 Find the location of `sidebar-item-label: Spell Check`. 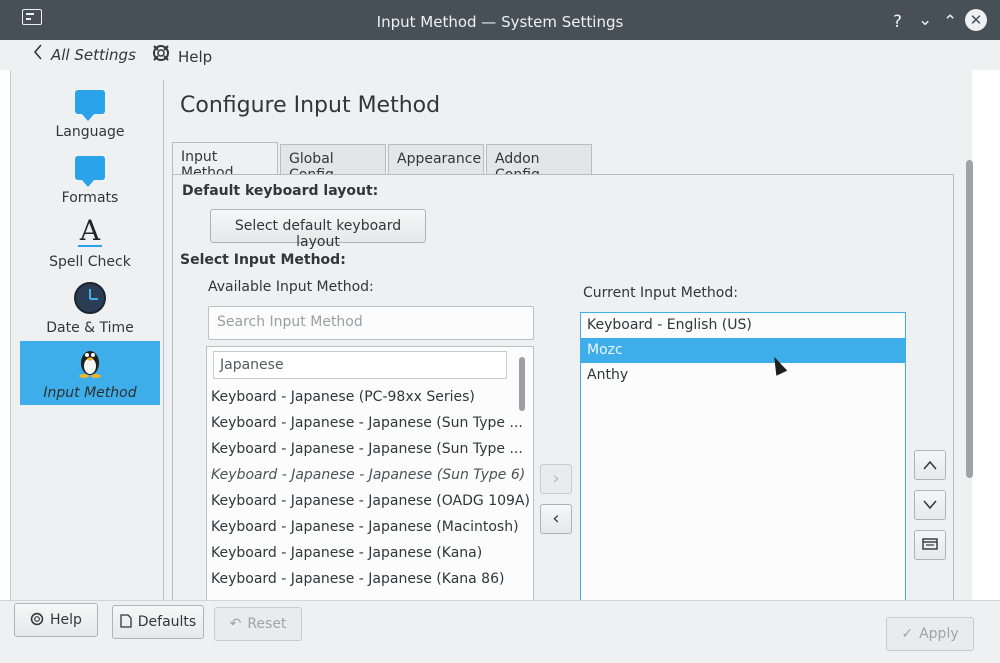

sidebar-item-label: Spell Check is located at coordinates (90, 262).